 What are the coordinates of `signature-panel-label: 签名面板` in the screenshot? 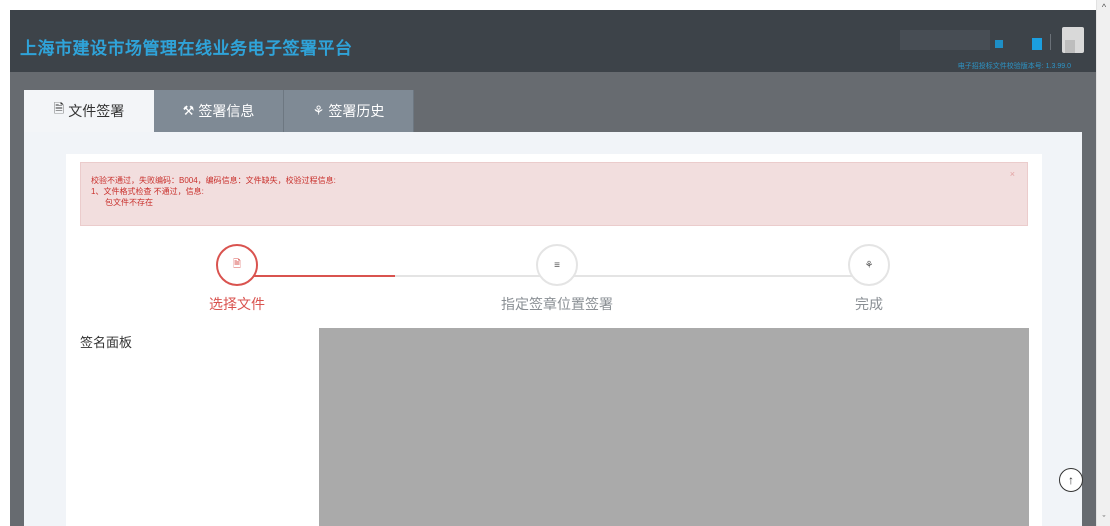 It's located at (106, 342).